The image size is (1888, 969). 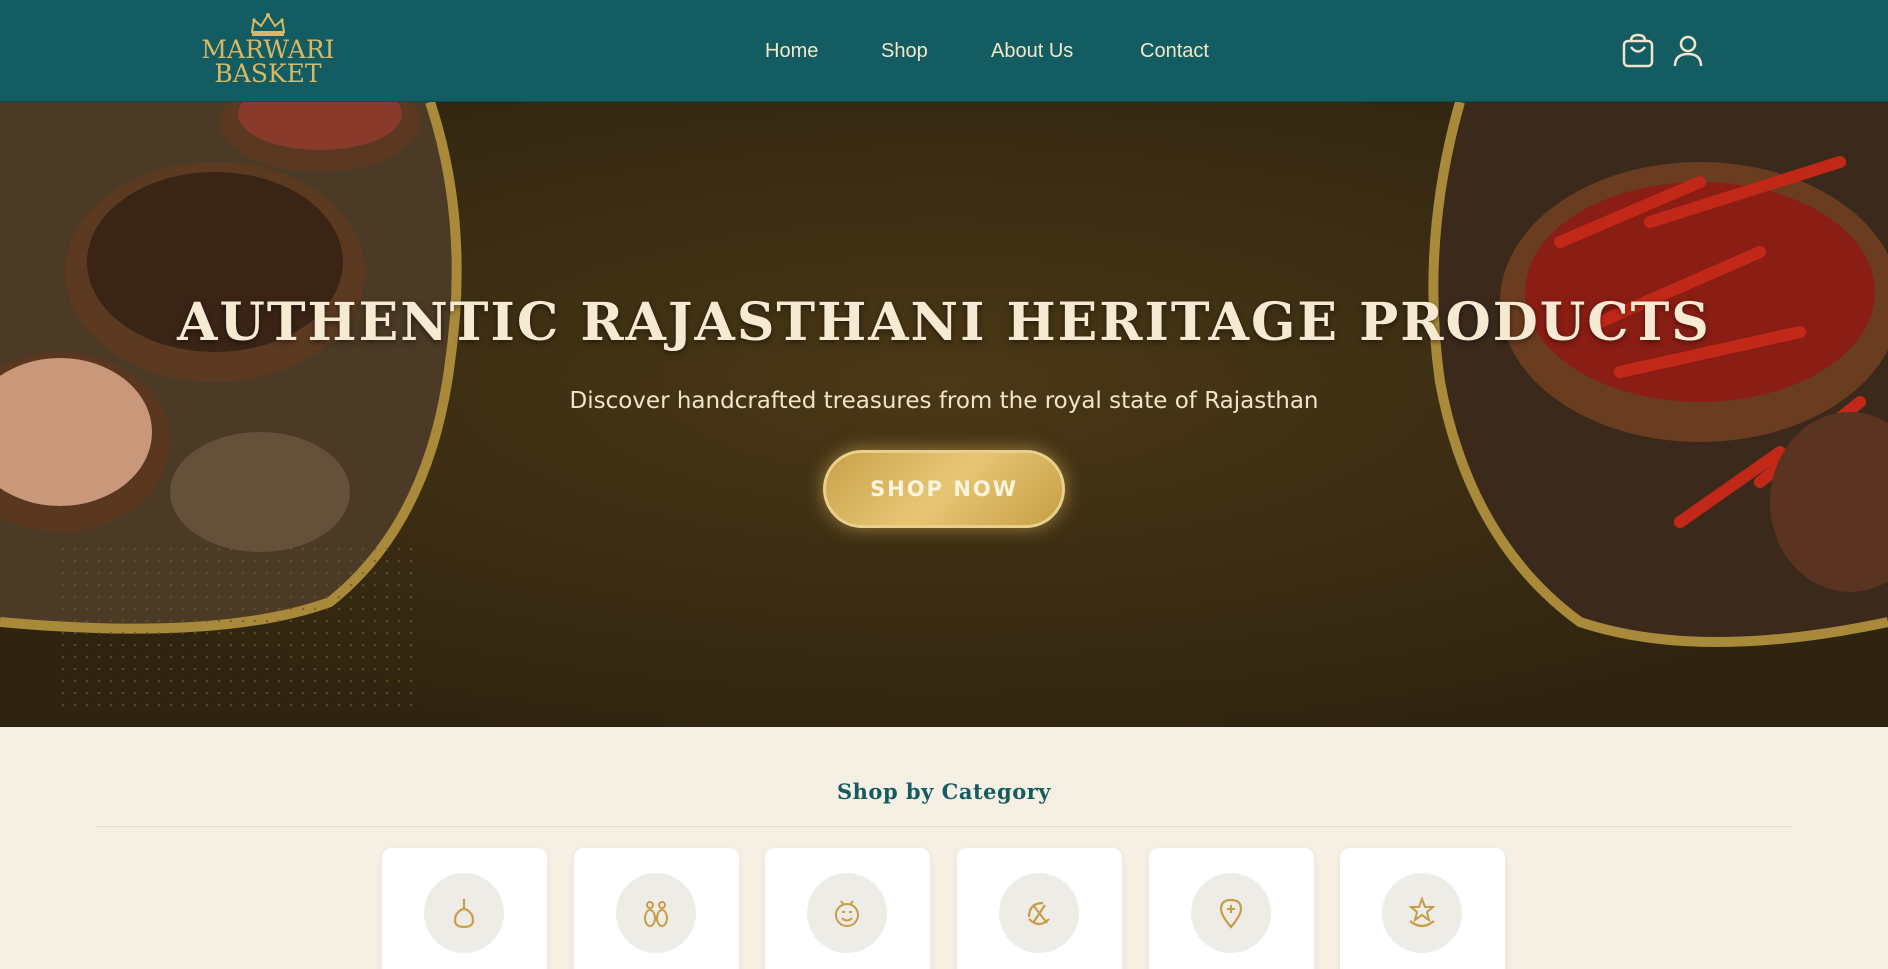 What do you see at coordinates (1688, 51) in the screenshot?
I see `user-icon` at bounding box center [1688, 51].